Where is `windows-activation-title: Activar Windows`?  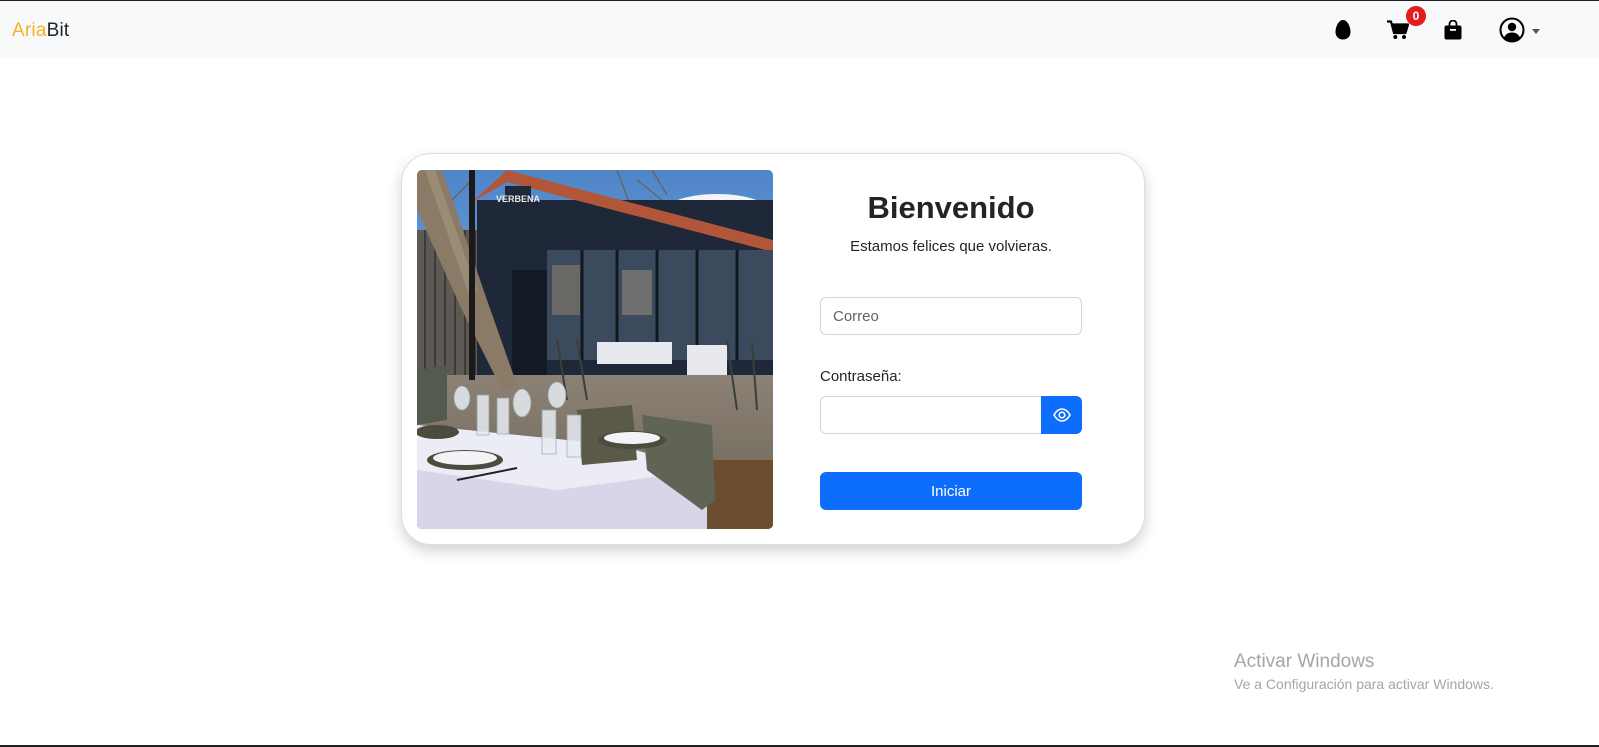 windows-activation-title: Activar Windows is located at coordinates (1304, 661).